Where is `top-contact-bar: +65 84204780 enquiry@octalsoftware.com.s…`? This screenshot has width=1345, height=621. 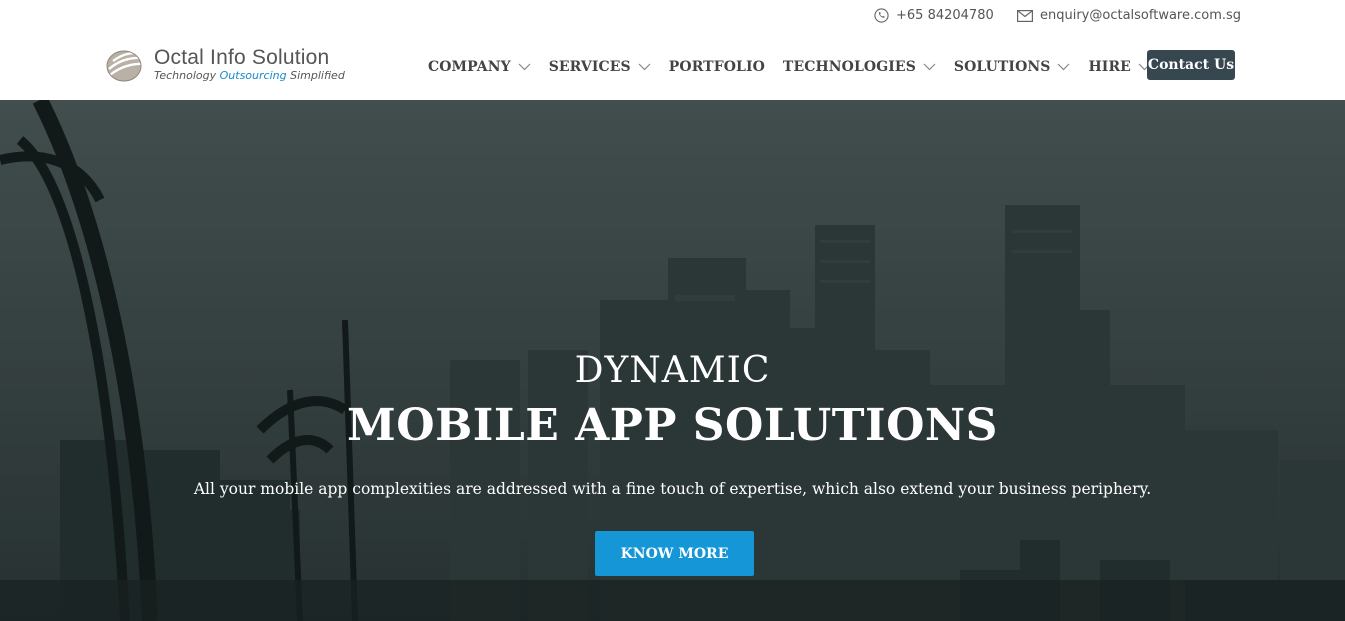
top-contact-bar: +65 84204780 enquiry@octalsoftware.com.s… is located at coordinates (672, 17).